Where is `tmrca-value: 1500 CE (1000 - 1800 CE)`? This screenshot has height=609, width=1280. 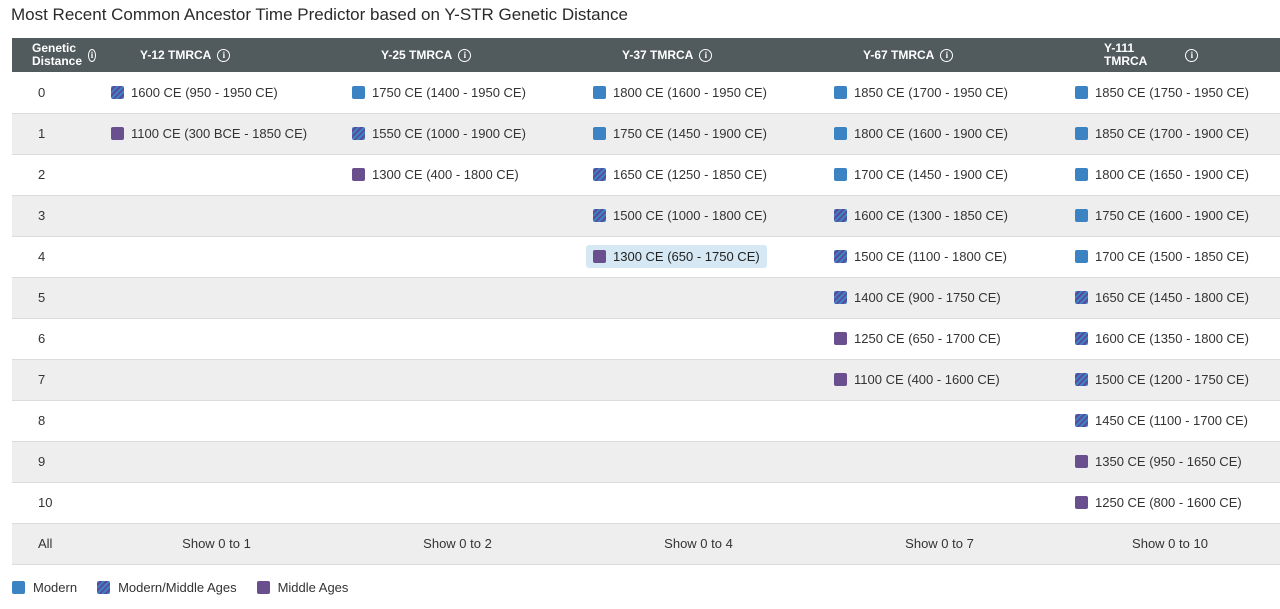 tmrca-value: 1500 CE (1000 - 1800 CE) is located at coordinates (680, 215).